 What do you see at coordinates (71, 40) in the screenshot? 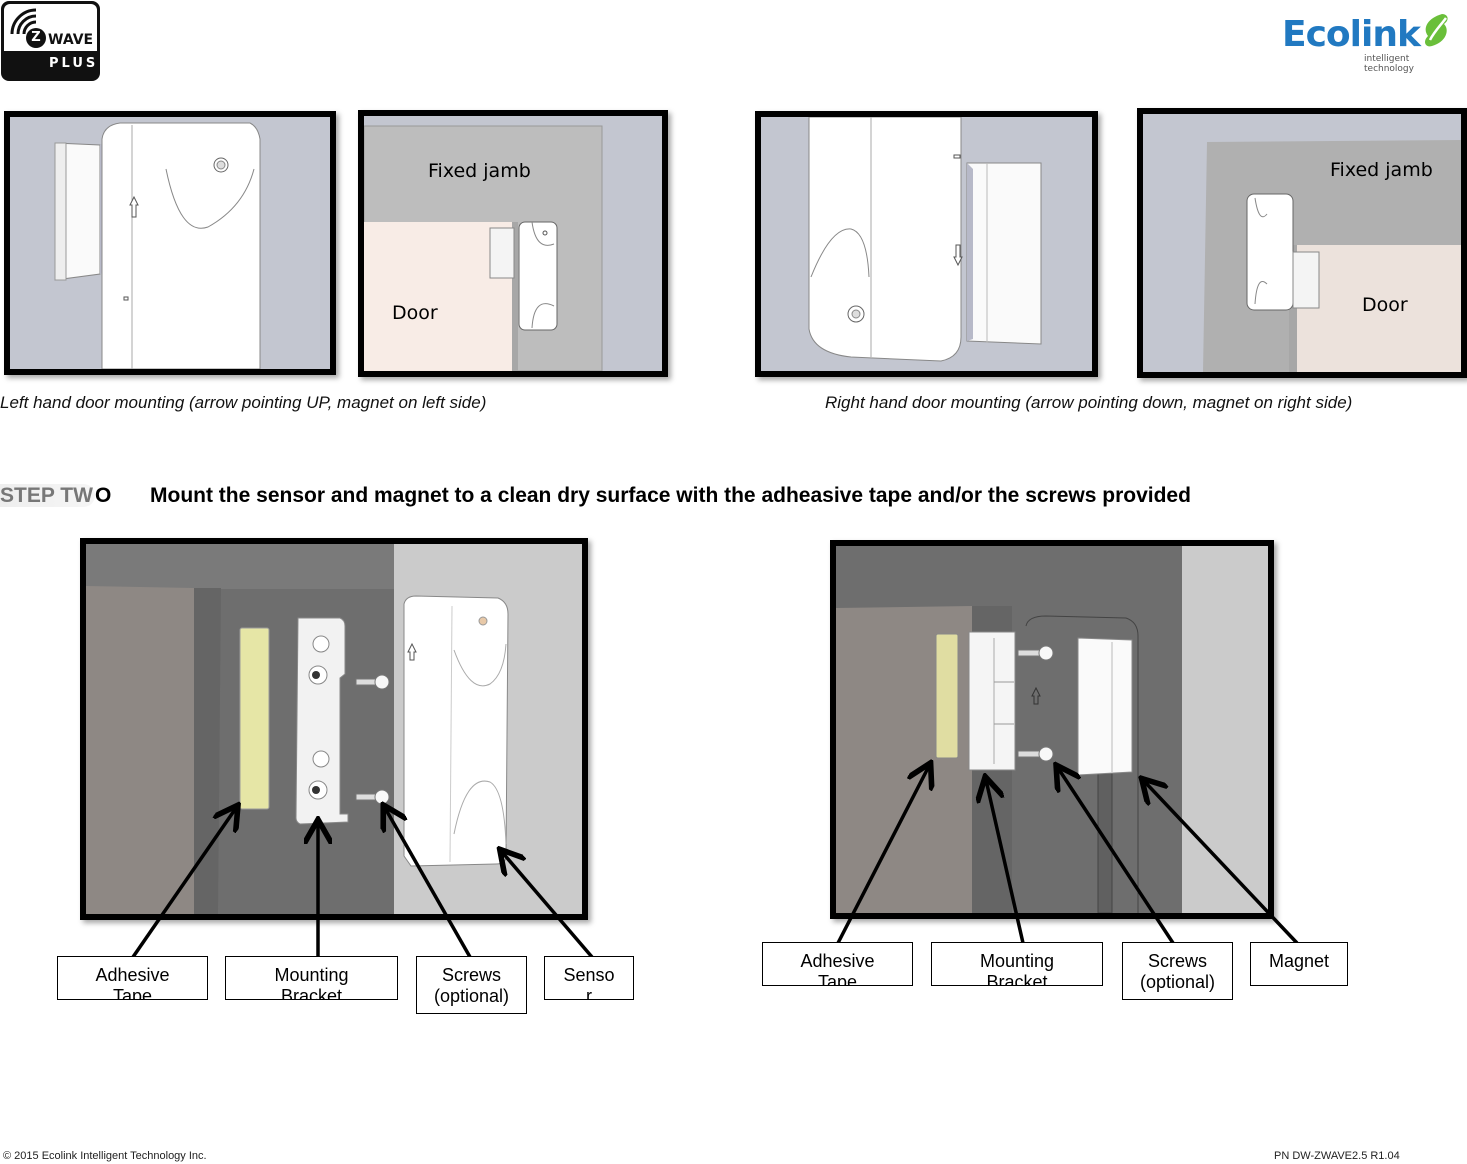
I see `zwave-word: WAVE` at bounding box center [71, 40].